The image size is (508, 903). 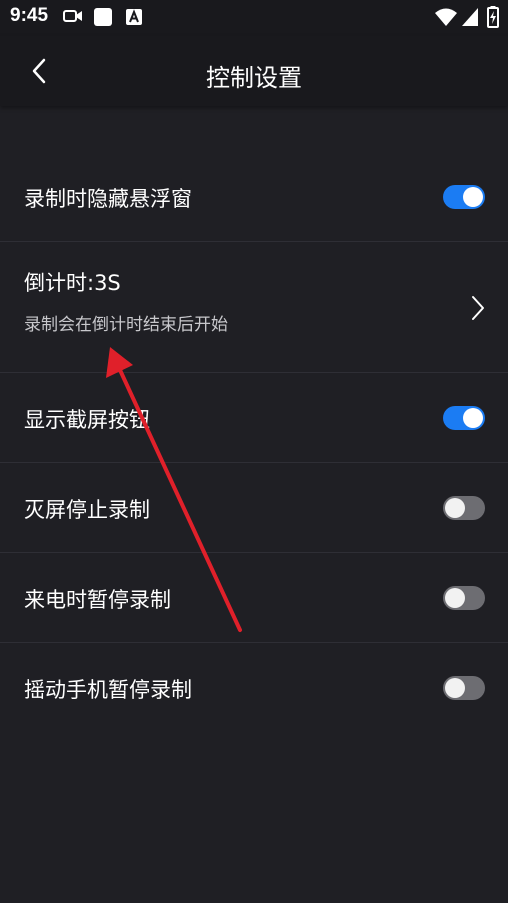 I want to click on video-camera-icon, so click(x=72, y=16).